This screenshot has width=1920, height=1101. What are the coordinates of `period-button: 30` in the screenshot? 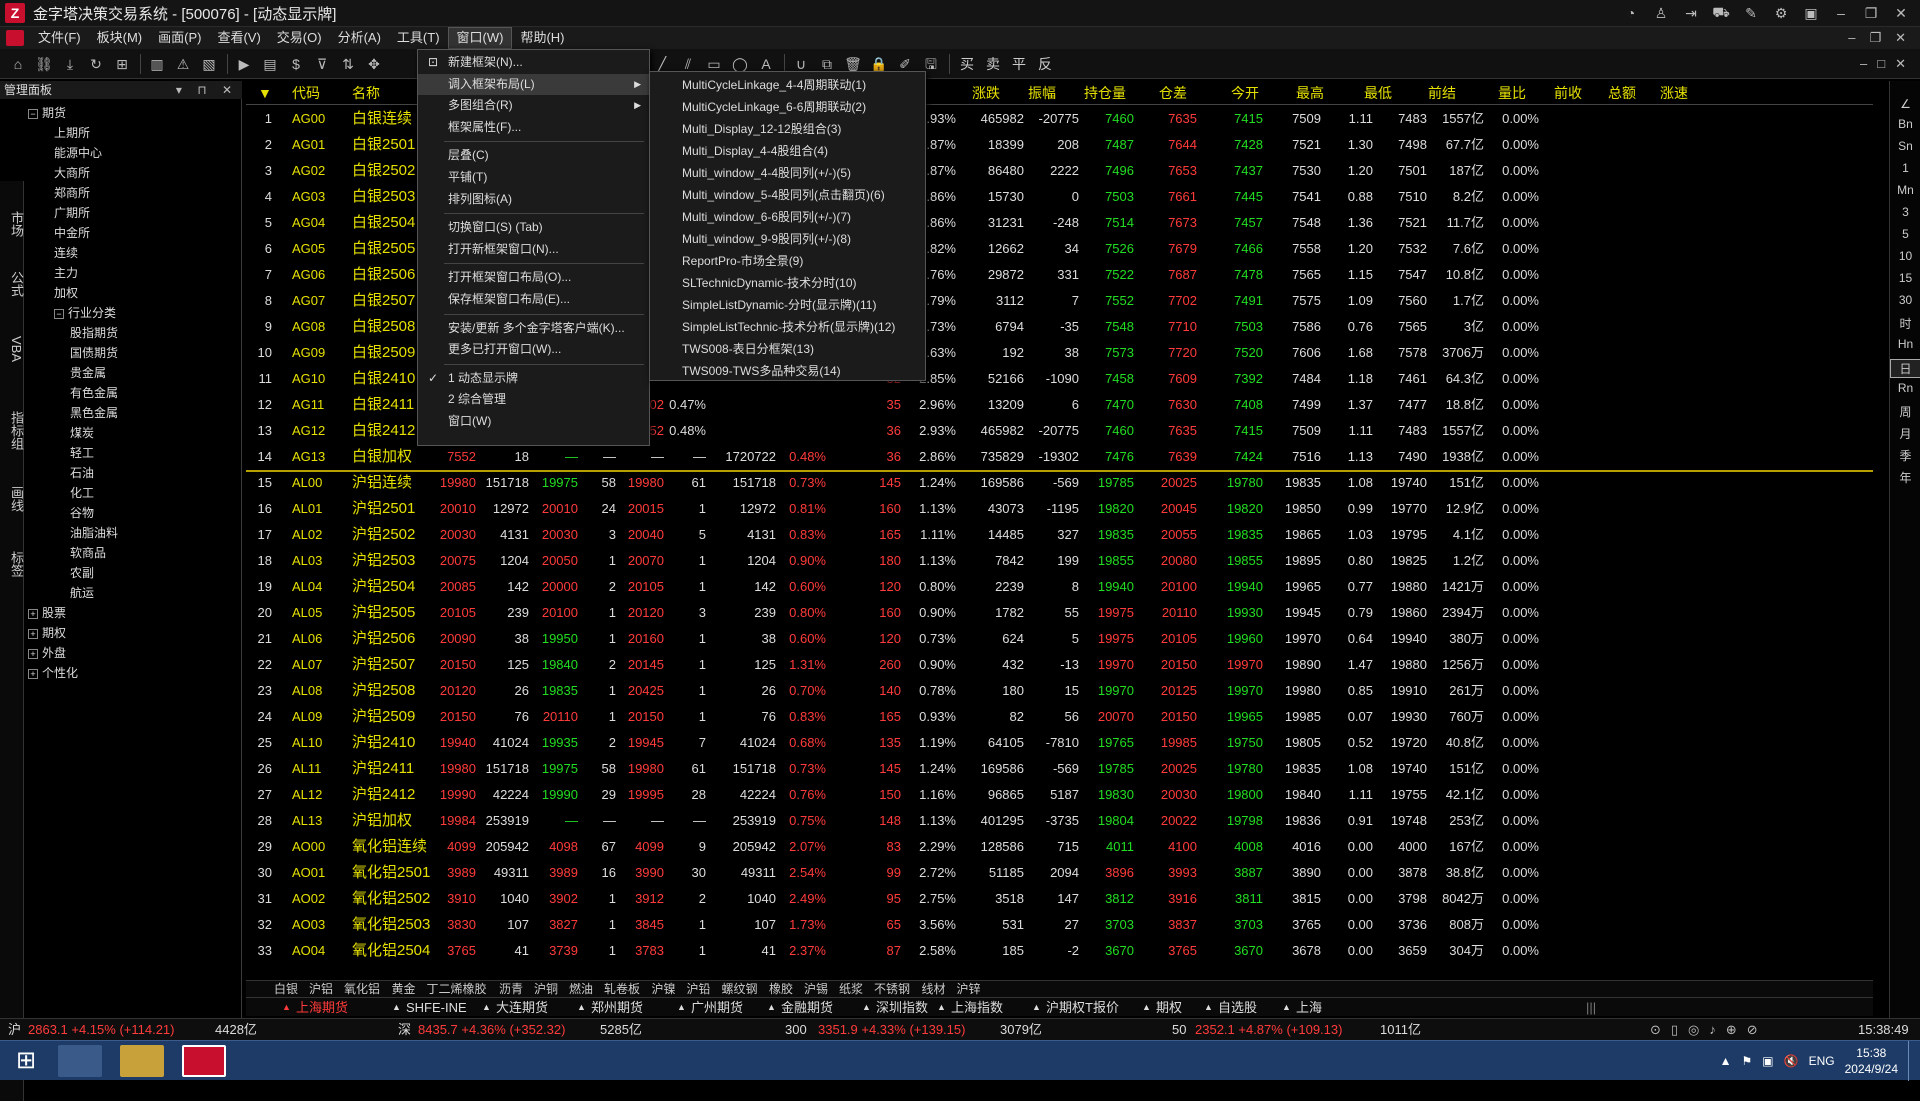 It's located at (1905, 300).